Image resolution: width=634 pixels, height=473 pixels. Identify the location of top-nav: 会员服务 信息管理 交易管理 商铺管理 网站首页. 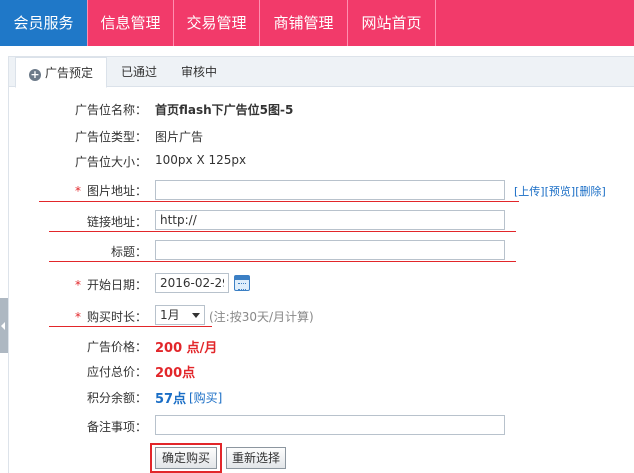
(317, 23).